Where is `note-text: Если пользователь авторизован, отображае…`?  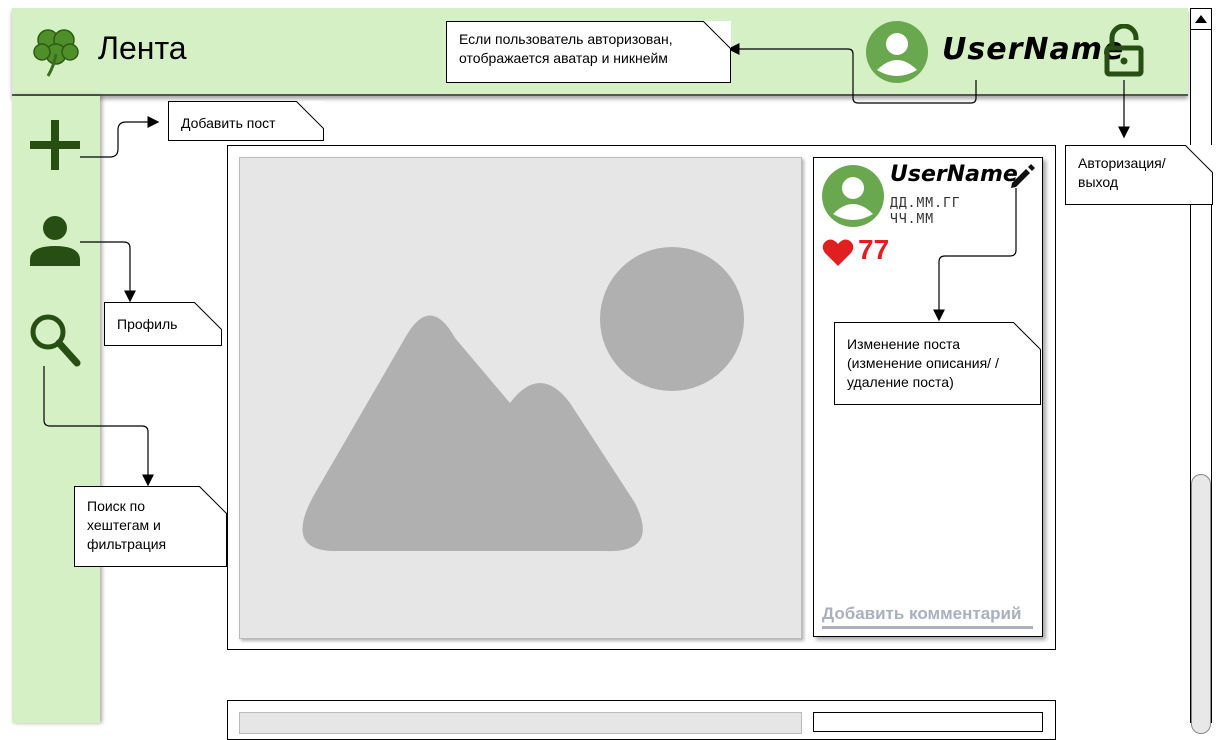
note-text: Если пользователь авторизован, отображае… is located at coordinates (566, 48).